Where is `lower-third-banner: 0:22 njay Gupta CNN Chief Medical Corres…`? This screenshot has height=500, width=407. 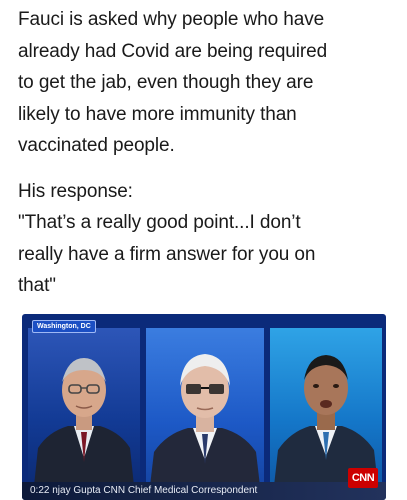
lower-third-banner: 0:22 njay Gupta CNN Chief Medical Corres… is located at coordinates (204, 491).